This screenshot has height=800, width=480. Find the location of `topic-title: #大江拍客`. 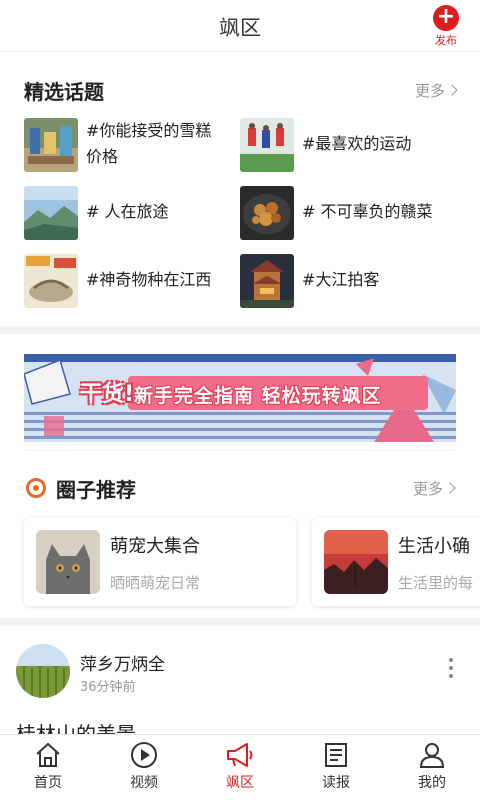

topic-title: #大江拍客 is located at coordinates (341, 279).